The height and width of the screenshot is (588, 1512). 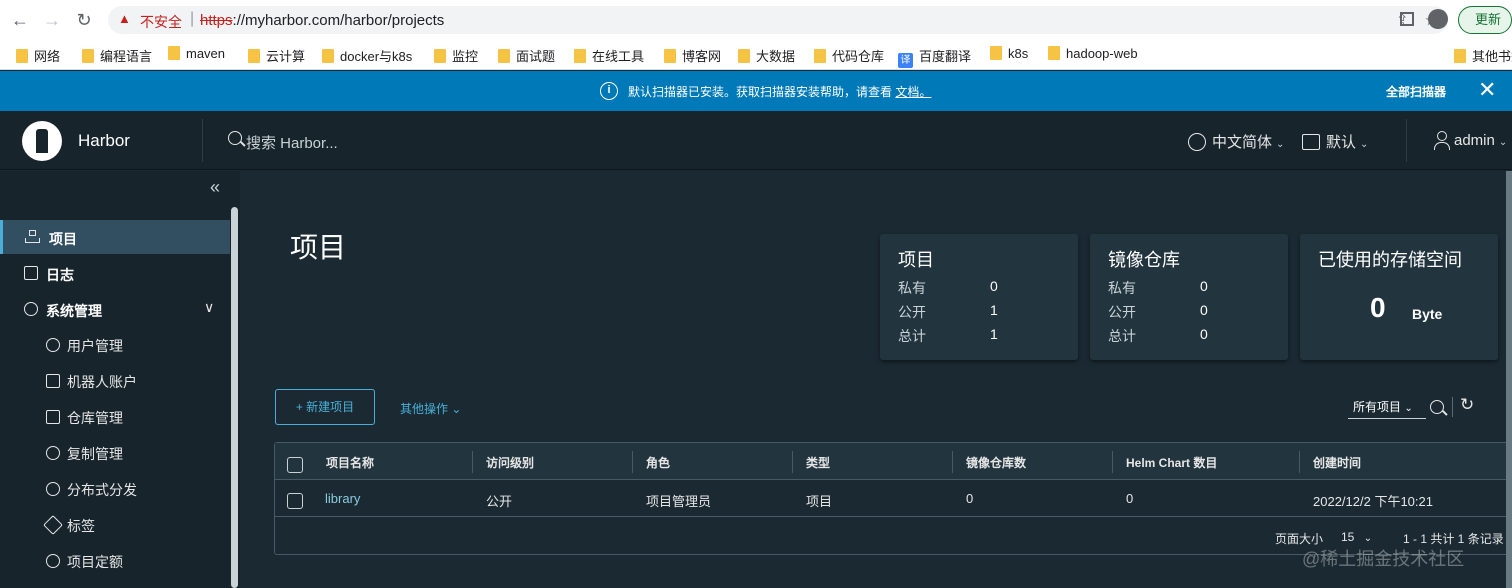 What do you see at coordinates (32, 237) in the screenshot?
I see `projects-icon` at bounding box center [32, 237].